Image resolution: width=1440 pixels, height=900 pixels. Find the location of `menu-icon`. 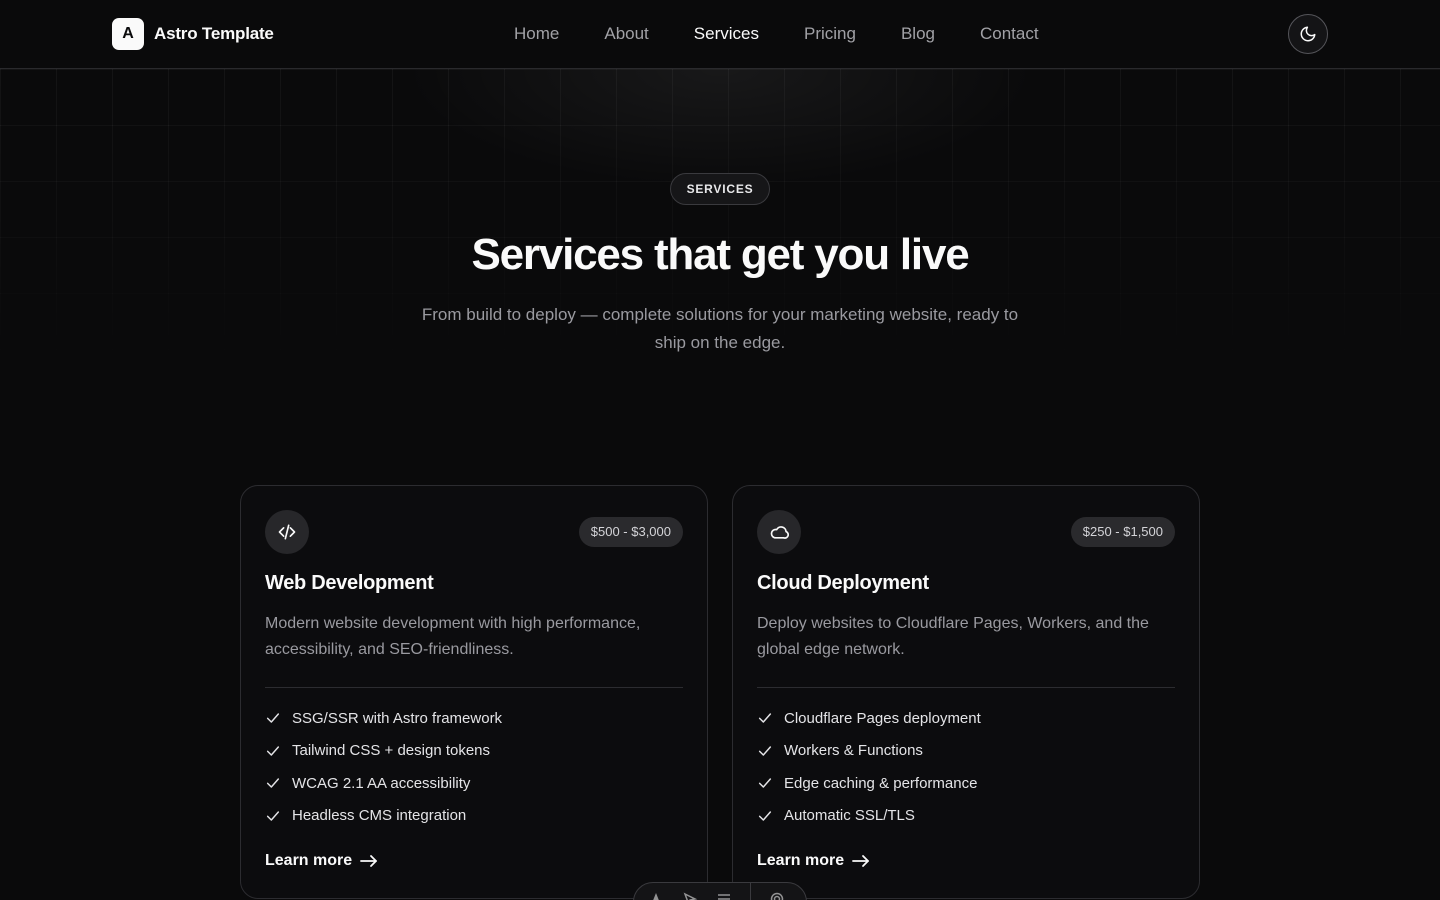

menu-icon is located at coordinates (724, 895).